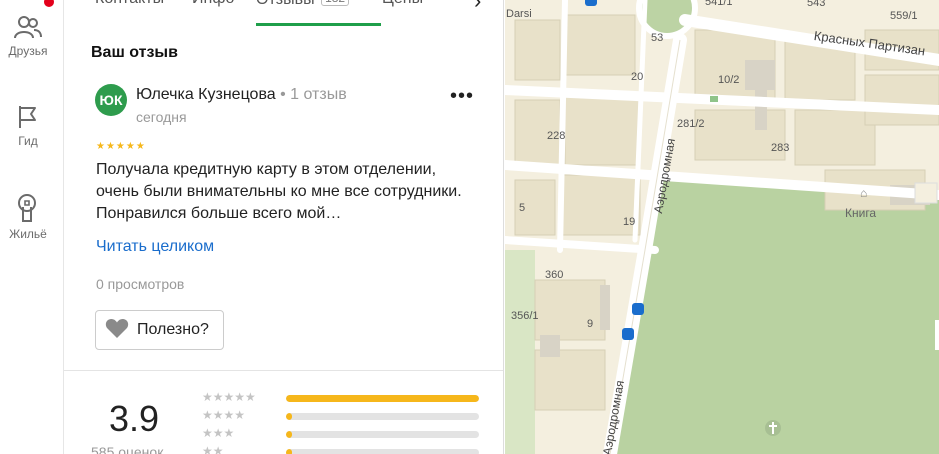  What do you see at coordinates (904, 16) in the screenshot?
I see `map-label: 559/1` at bounding box center [904, 16].